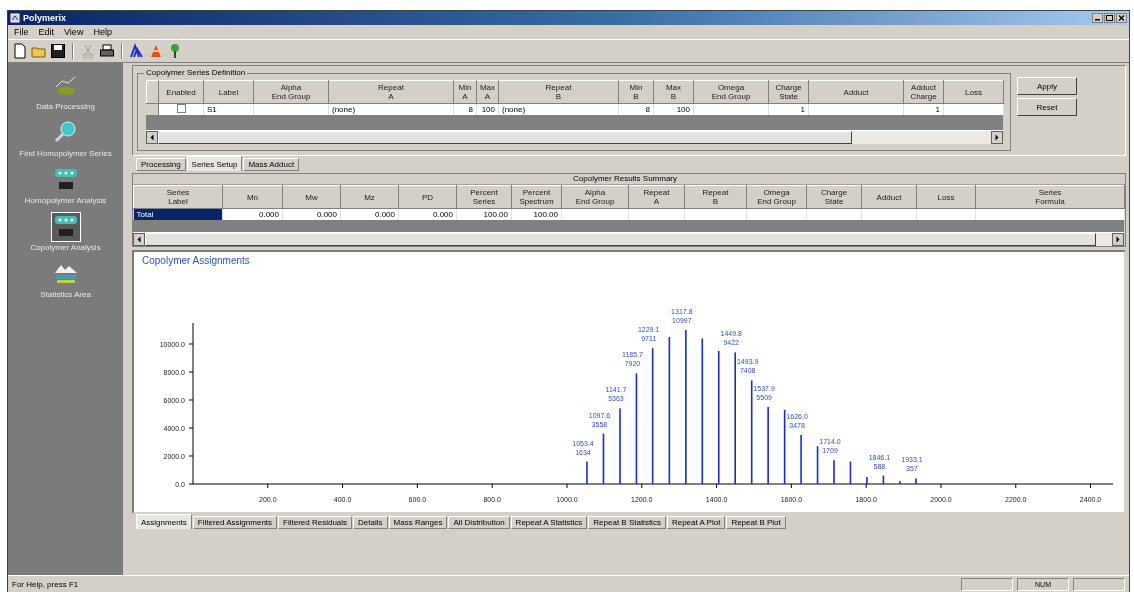 This screenshot has width=1134, height=592. What do you see at coordinates (696, 522) in the screenshot?
I see `tab: Repeat A Plot` at bounding box center [696, 522].